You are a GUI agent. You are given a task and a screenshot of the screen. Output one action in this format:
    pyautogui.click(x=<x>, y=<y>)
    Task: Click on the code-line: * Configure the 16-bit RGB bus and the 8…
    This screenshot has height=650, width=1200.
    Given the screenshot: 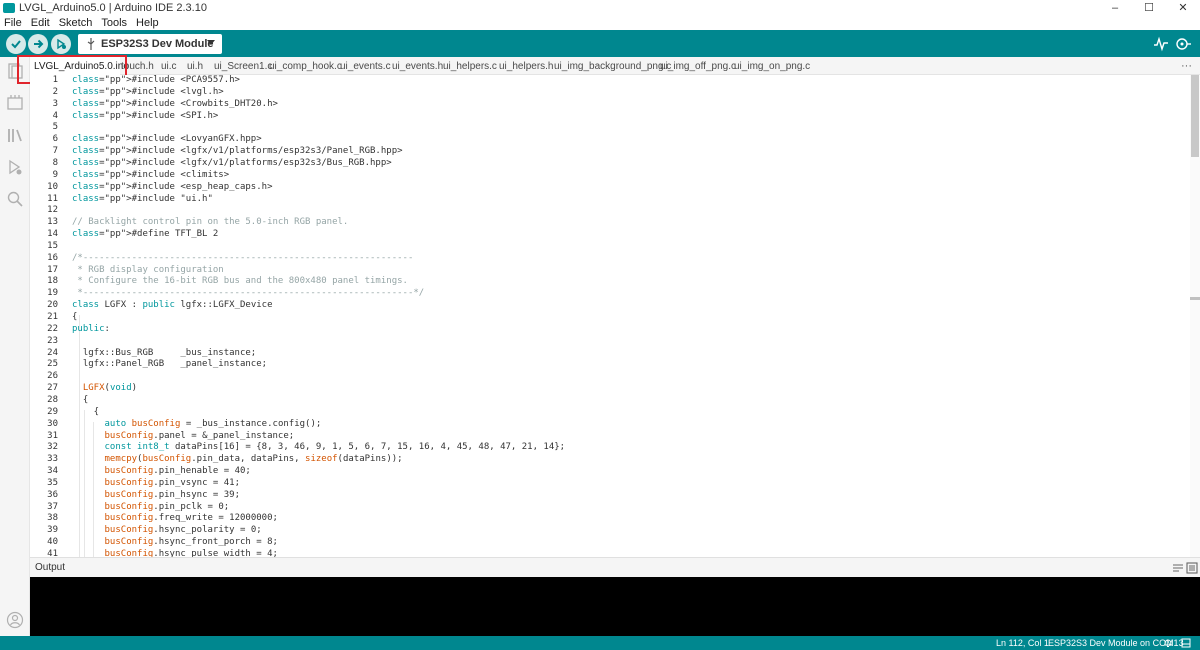 What is the action you would take?
    pyautogui.click(x=240, y=281)
    